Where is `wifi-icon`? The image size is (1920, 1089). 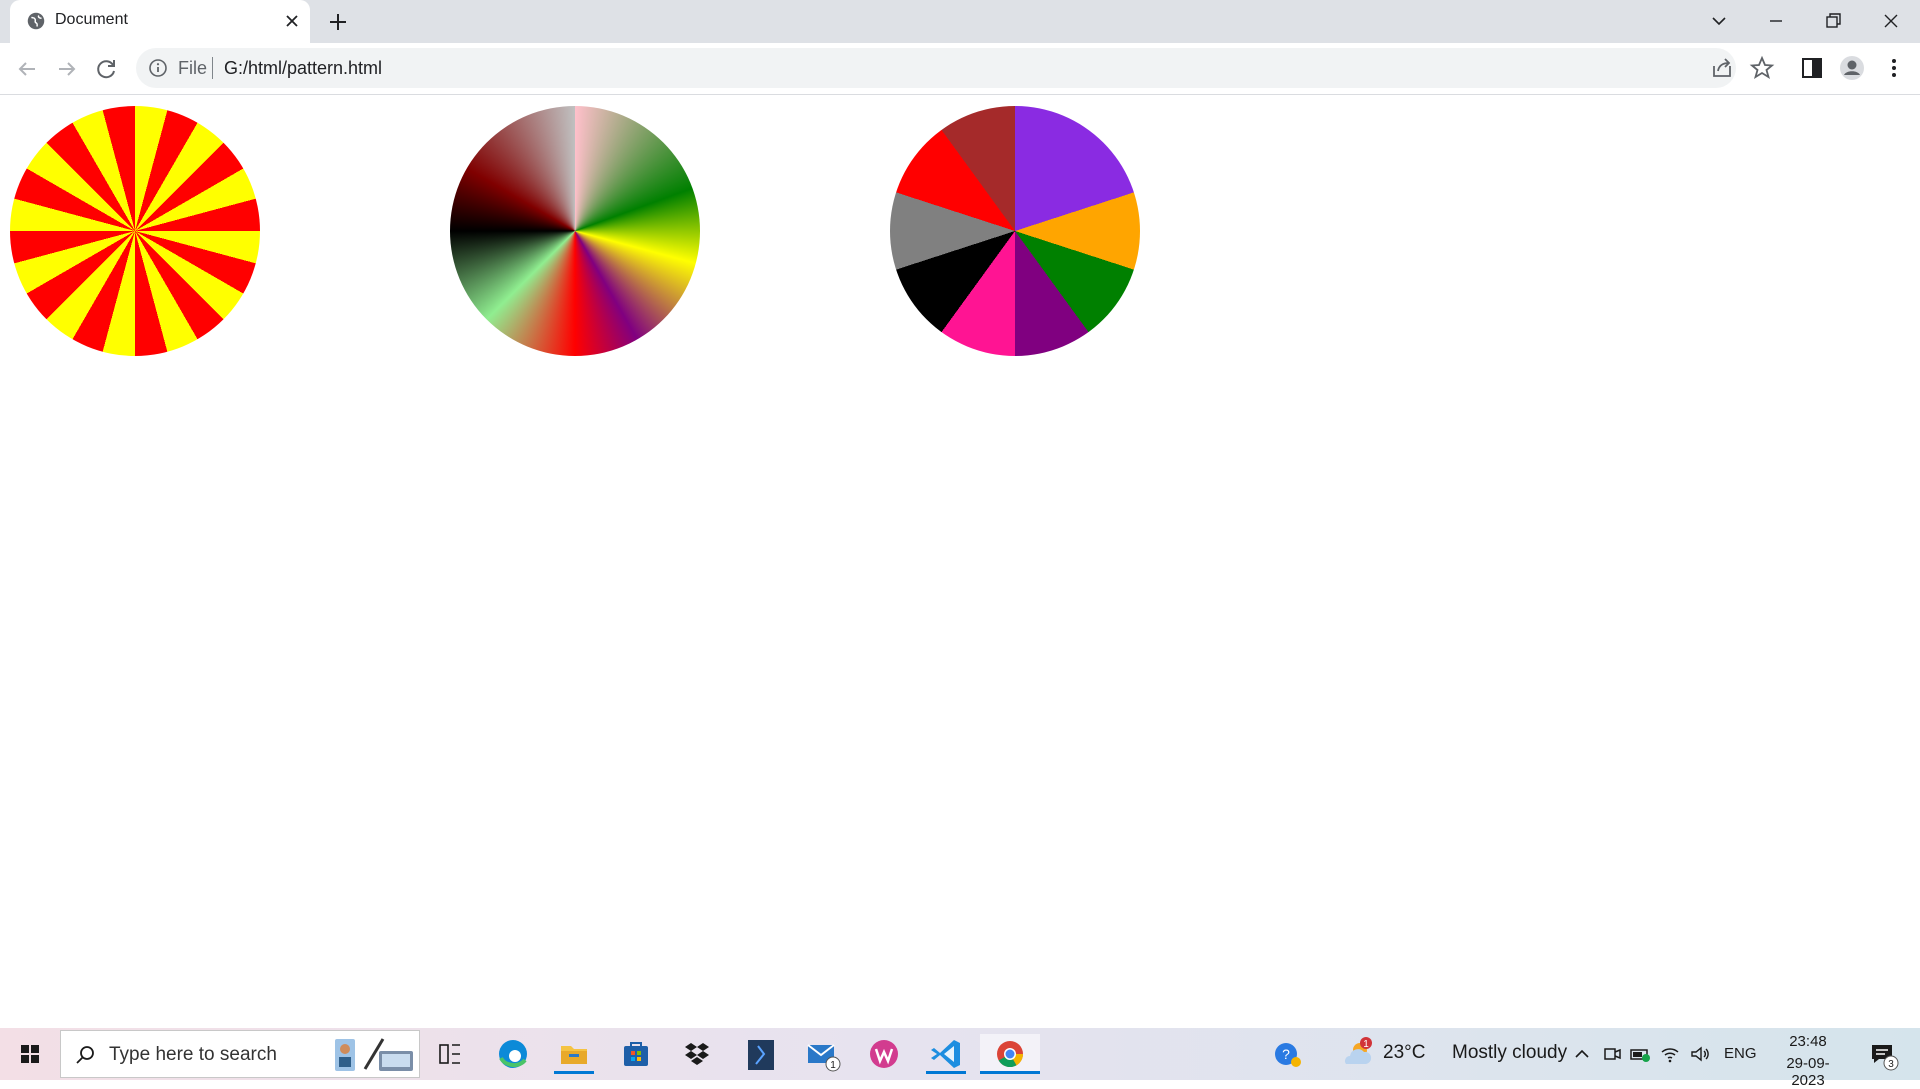
wifi-icon is located at coordinates (1670, 1054).